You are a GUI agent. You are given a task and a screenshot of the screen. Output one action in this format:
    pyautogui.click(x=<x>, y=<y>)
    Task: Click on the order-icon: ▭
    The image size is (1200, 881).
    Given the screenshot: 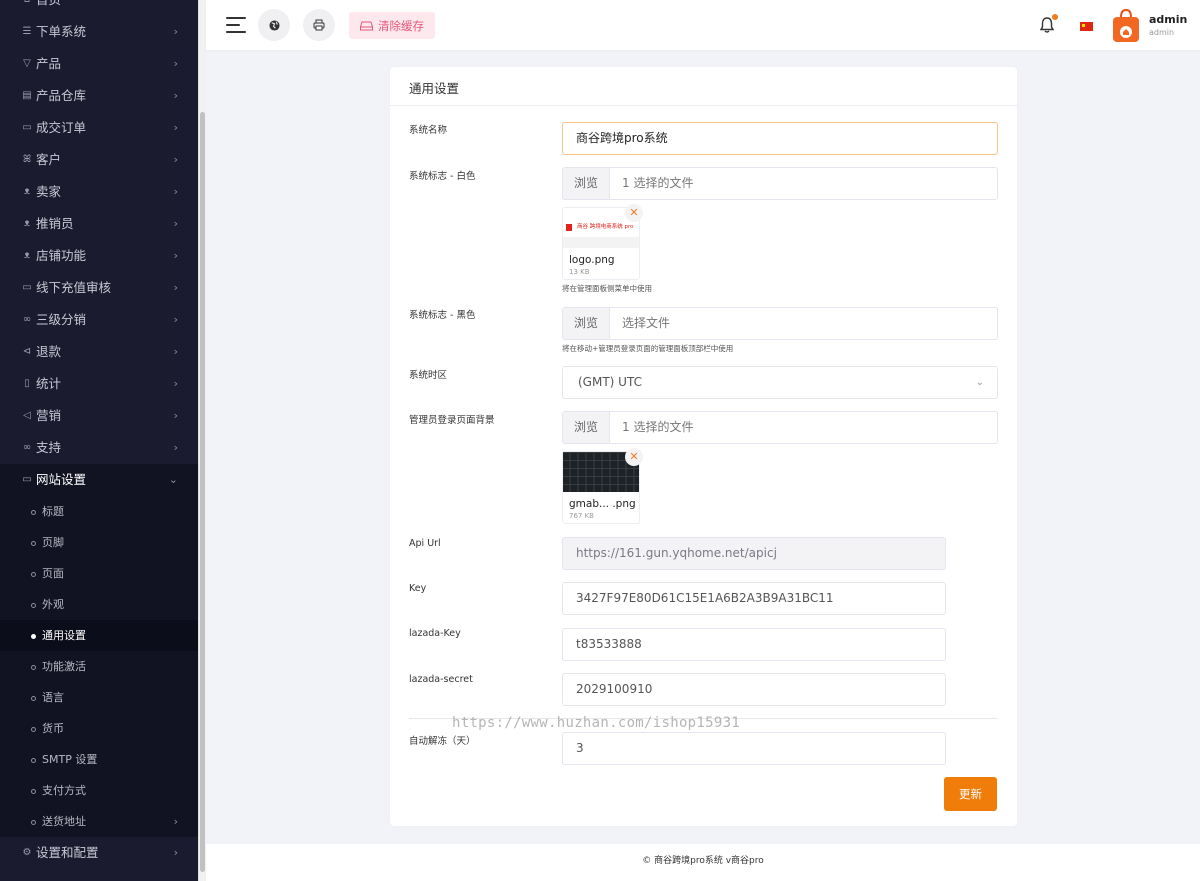 What is the action you would take?
    pyautogui.click(x=27, y=127)
    